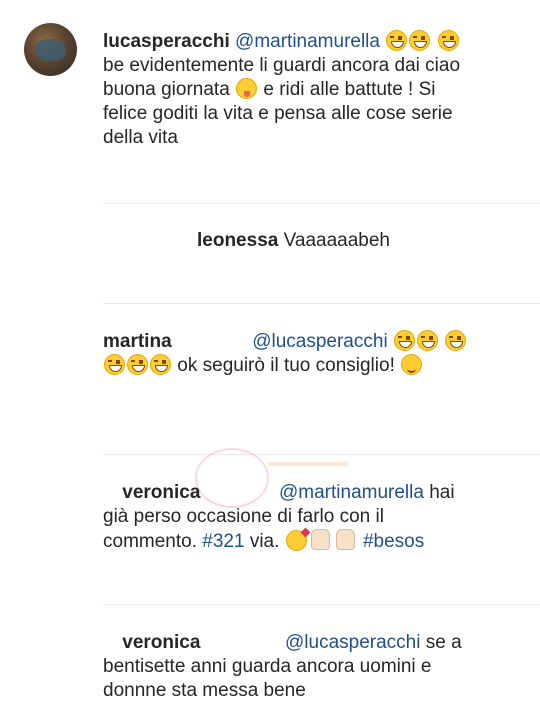 The height and width of the screenshot is (709, 540). I want to click on watermark-strip, so click(308, 464).